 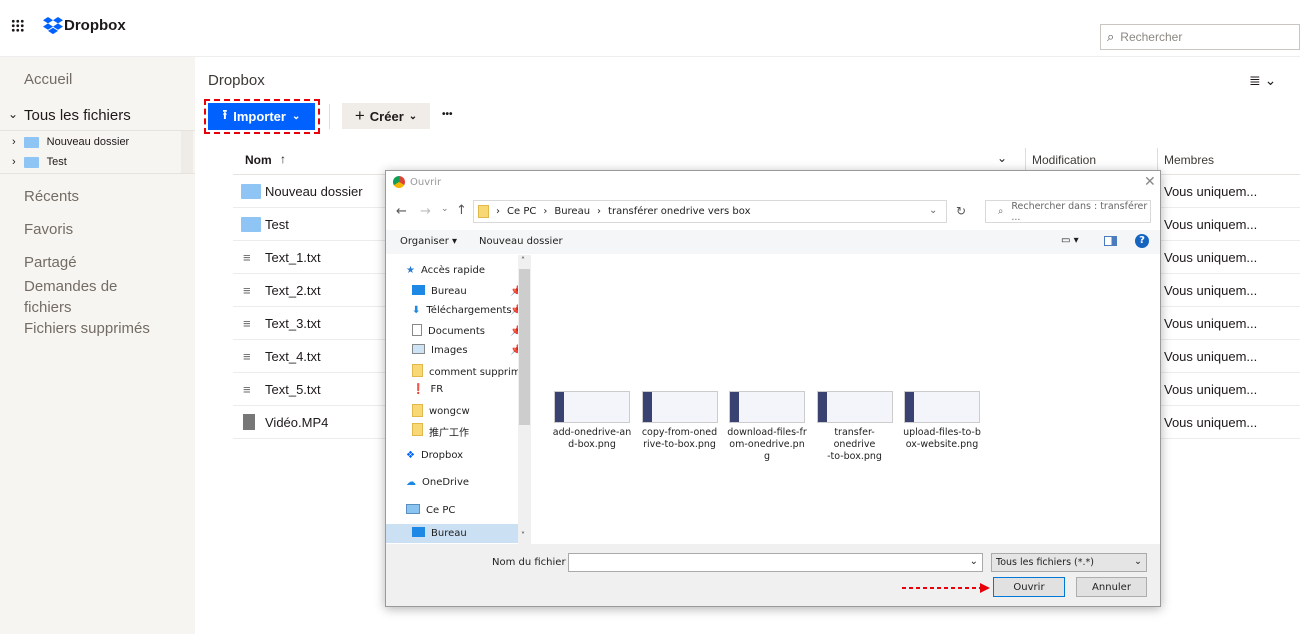 I want to click on more-options-button: •••, so click(x=447, y=114).